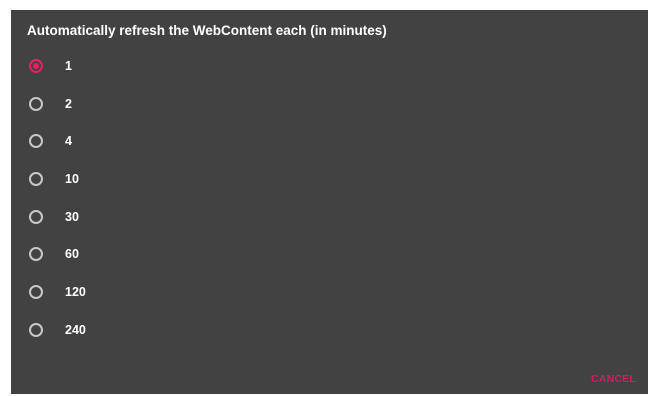  What do you see at coordinates (75, 329) in the screenshot?
I see `option-label: 240` at bounding box center [75, 329].